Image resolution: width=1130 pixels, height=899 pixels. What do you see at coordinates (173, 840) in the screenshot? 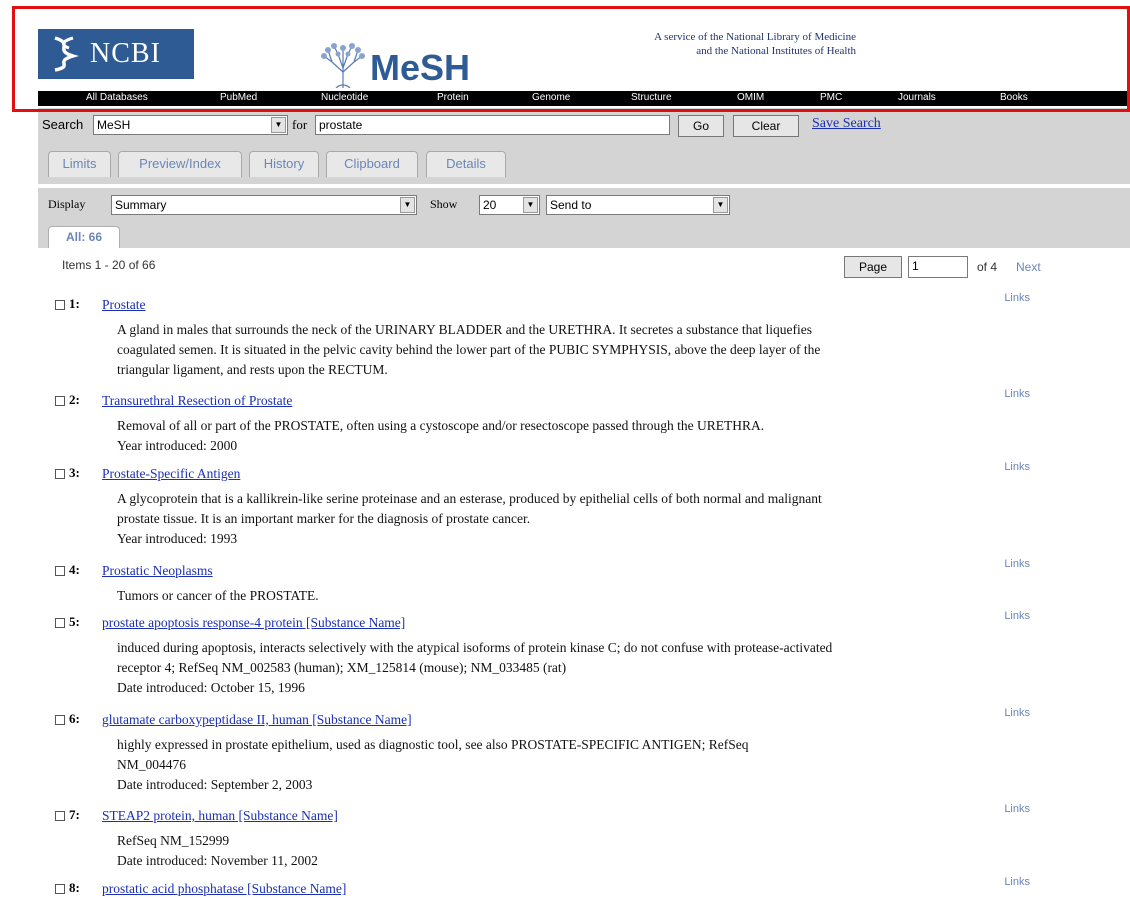
I see `result-description-line: RefSeq NM_152999` at bounding box center [173, 840].